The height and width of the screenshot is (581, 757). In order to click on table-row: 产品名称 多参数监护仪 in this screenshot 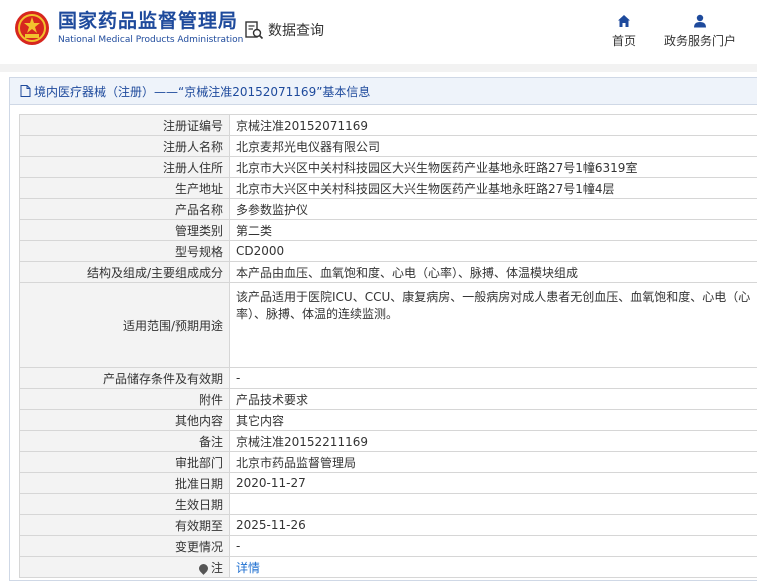, I will do `click(388, 209)`.